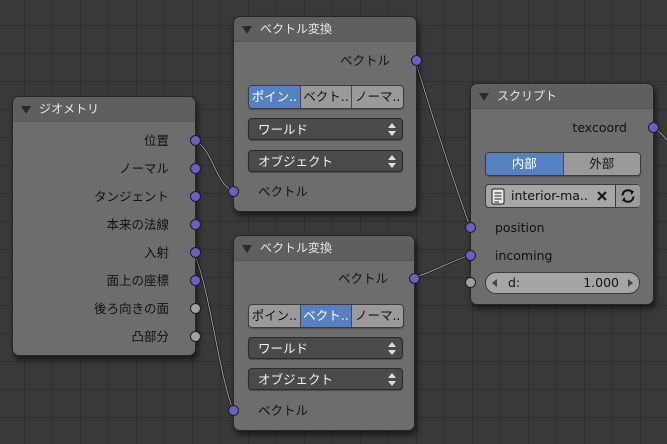 Image resolution: width=667 pixels, height=444 pixels. I want to click on input-label-incoming: incoming, so click(524, 255).